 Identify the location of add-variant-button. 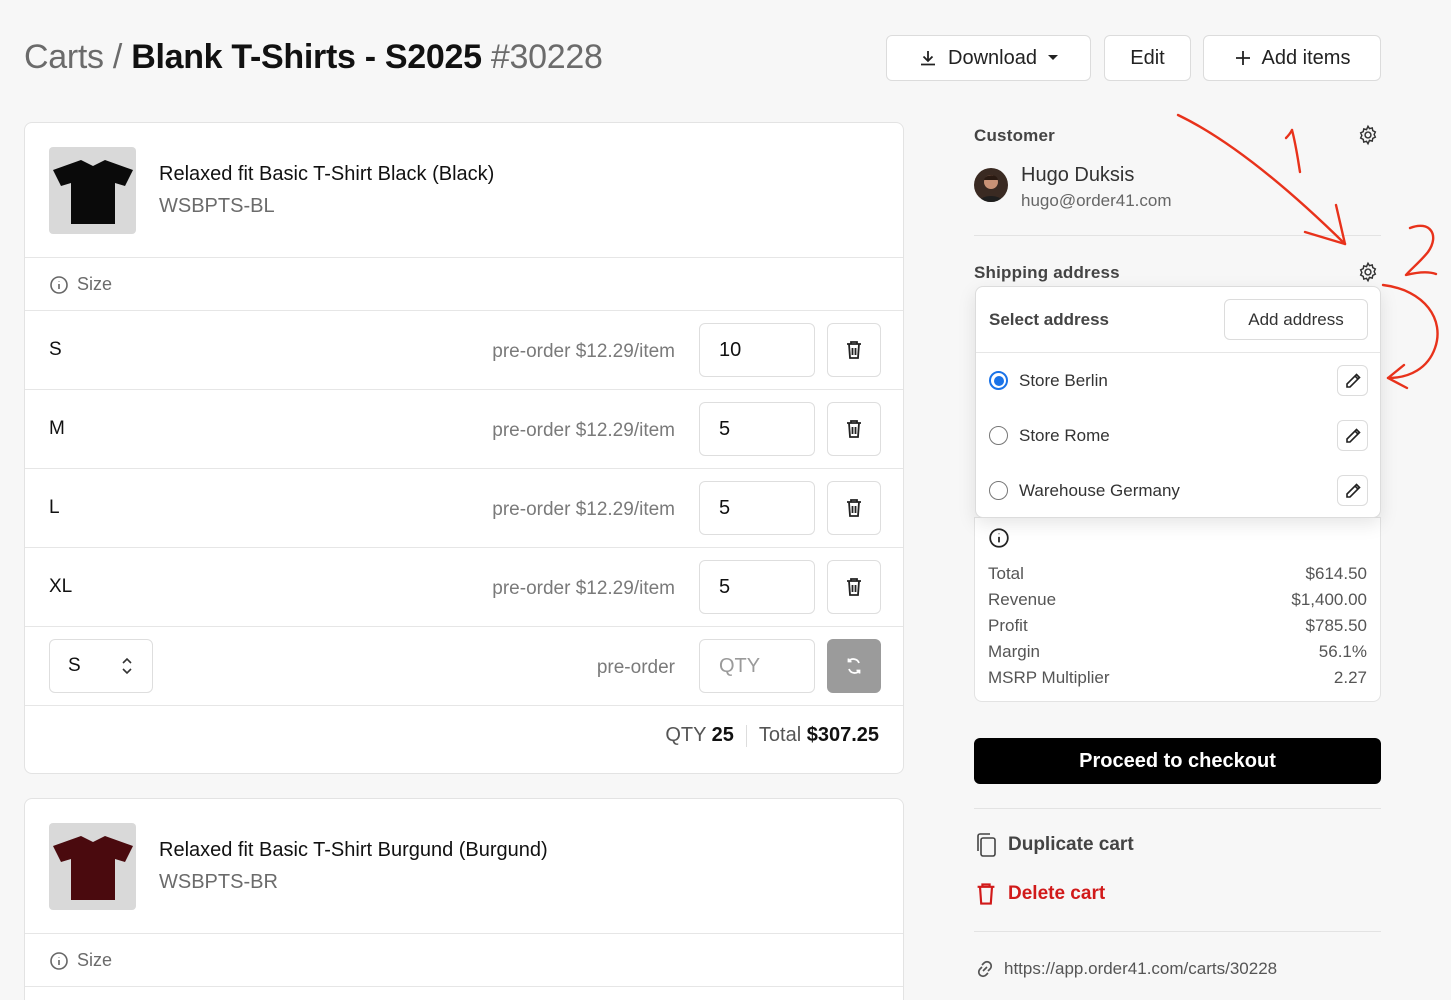
(854, 666).